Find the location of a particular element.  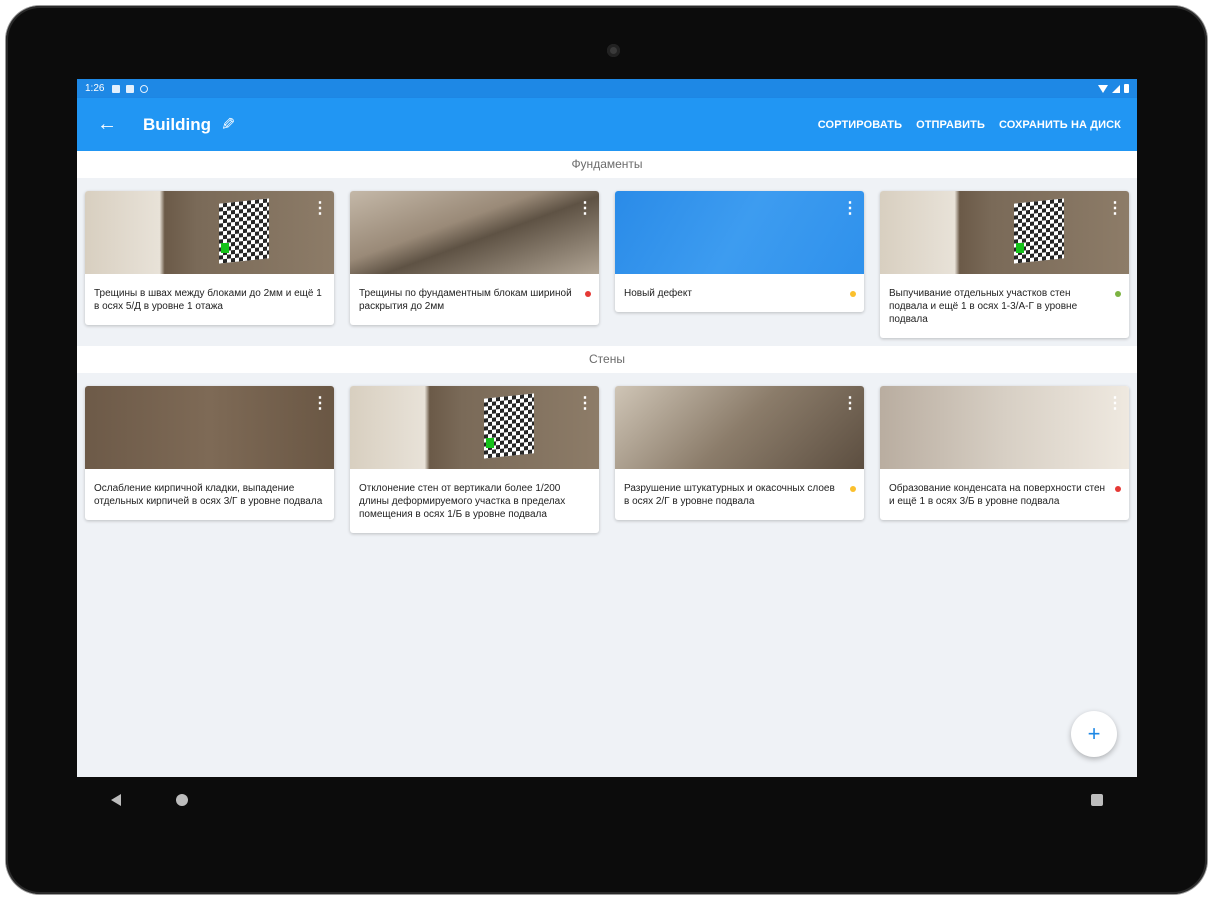

defect-photo-placeholder: ⋮ is located at coordinates (739, 232).